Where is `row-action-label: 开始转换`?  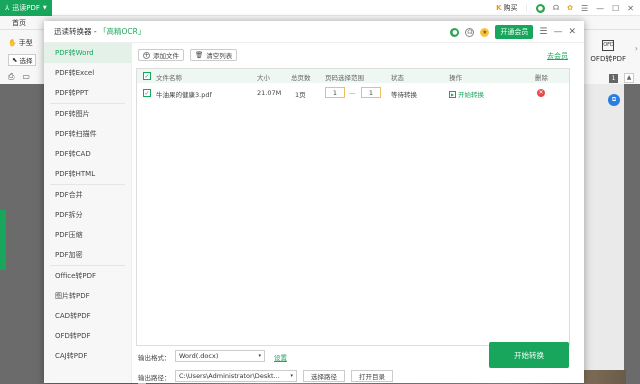
row-action-label: 开始转换 is located at coordinates (471, 95).